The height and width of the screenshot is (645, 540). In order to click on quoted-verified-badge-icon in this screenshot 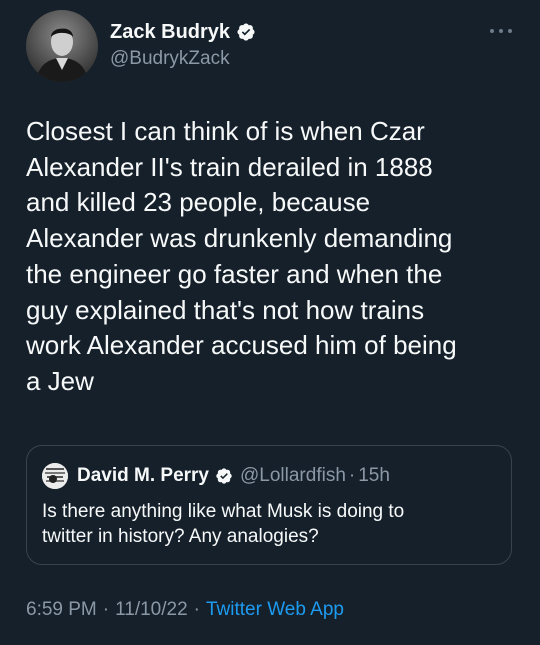, I will do `click(224, 476)`.